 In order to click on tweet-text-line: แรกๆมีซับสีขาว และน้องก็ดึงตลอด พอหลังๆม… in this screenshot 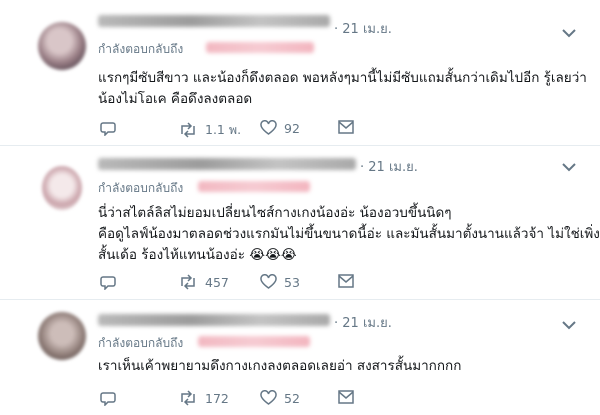, I will do `click(342, 78)`.